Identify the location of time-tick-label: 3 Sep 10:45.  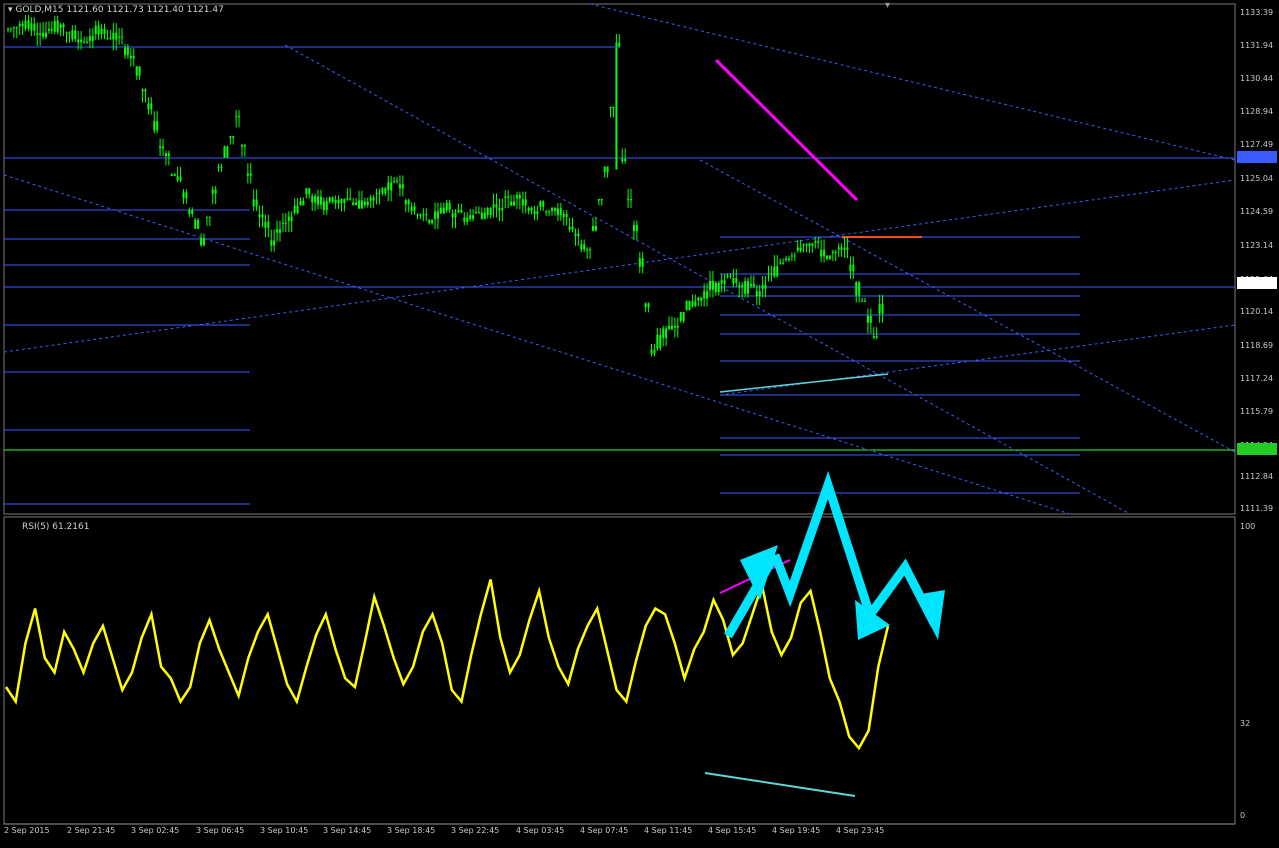
(284, 830).